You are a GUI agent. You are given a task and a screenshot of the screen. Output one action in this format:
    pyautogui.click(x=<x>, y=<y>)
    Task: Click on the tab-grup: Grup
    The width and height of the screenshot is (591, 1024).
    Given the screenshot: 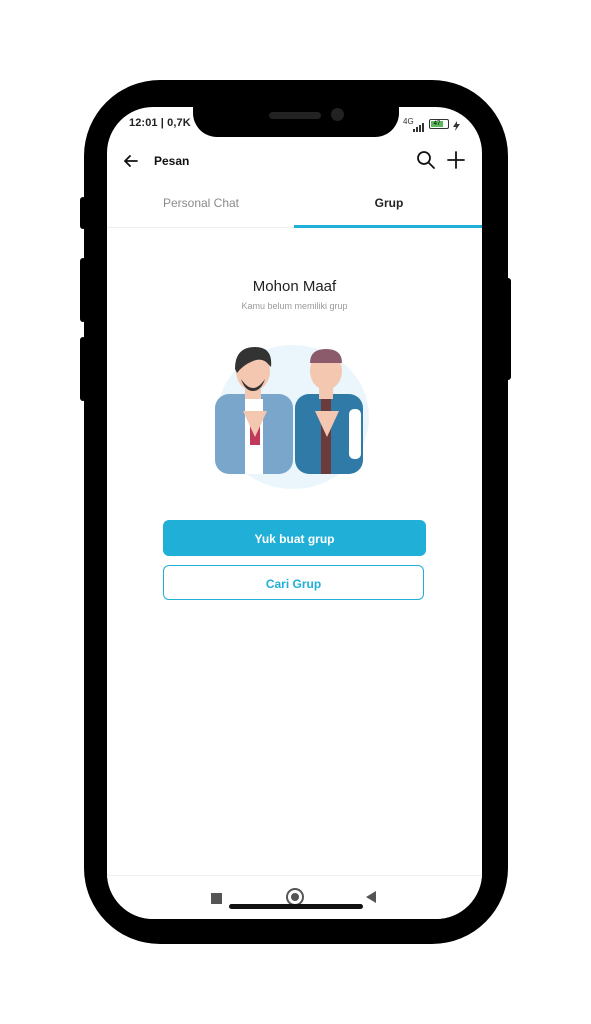 What is the action you would take?
    pyautogui.click(x=388, y=203)
    